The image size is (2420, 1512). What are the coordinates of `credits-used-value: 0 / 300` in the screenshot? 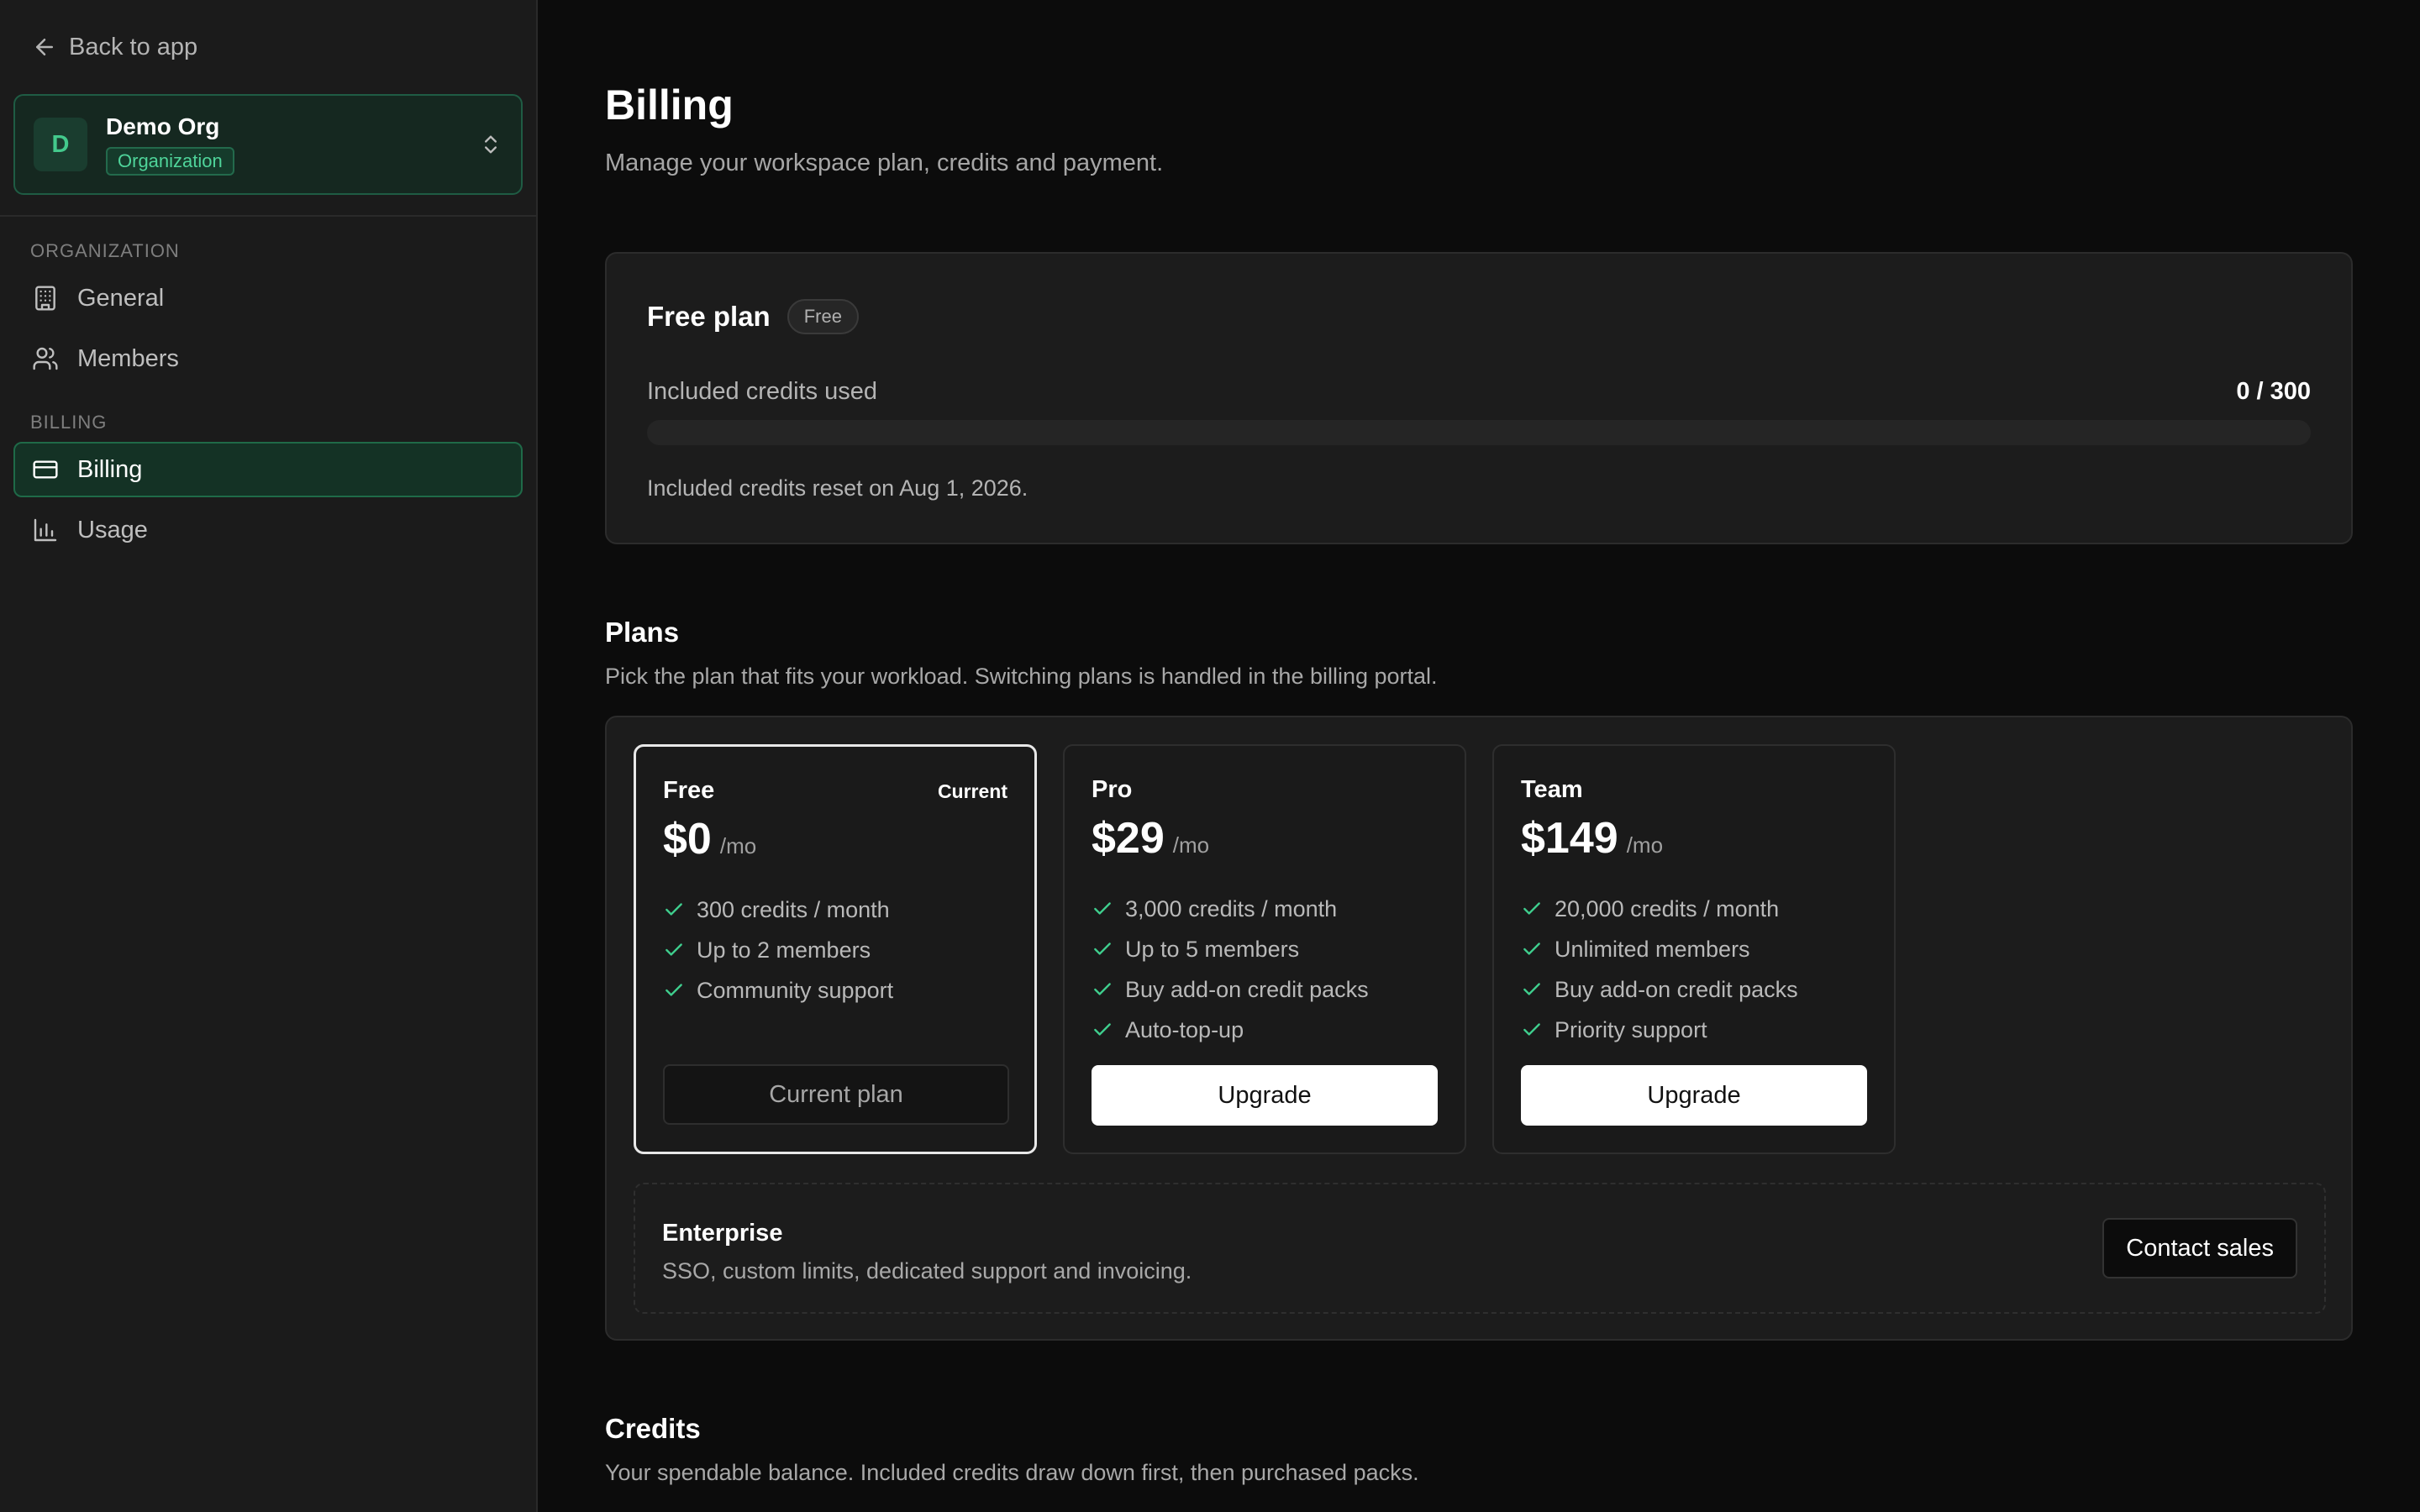 It's located at (2273, 391).